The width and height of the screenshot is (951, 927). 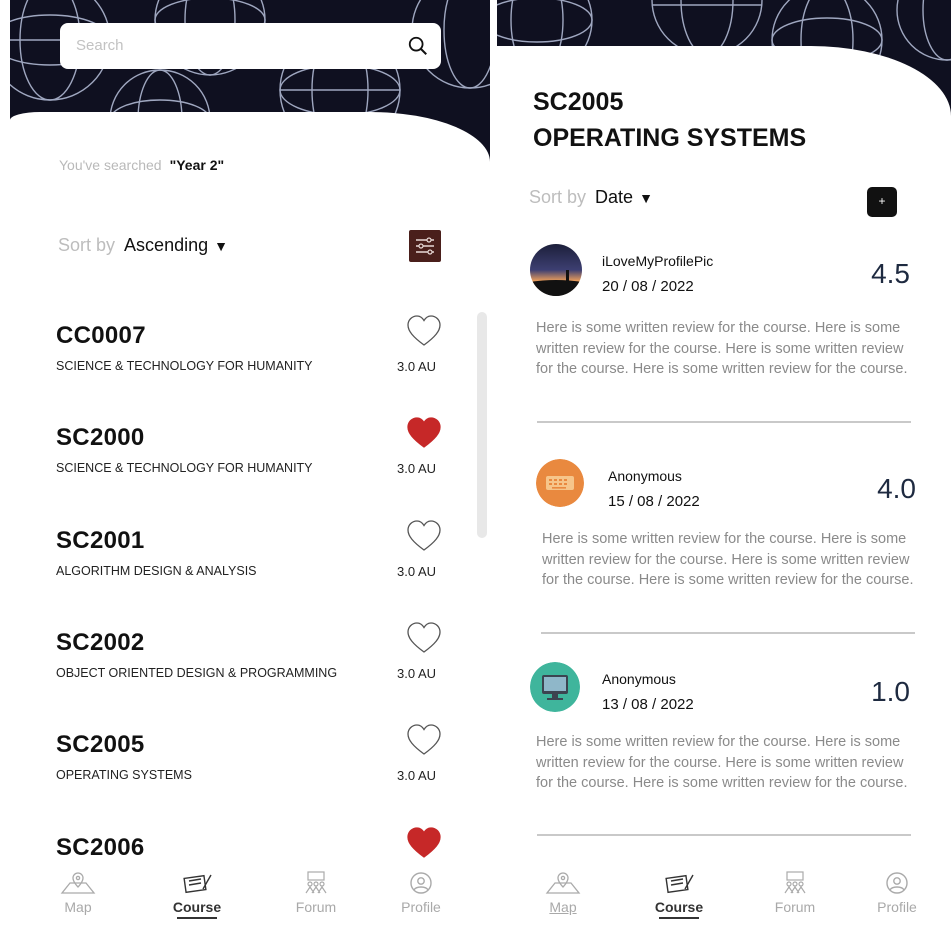 I want to click on course-list-item: SC2005 OPERATING SYSTEMS 3.0 AU, so click(x=256, y=767).